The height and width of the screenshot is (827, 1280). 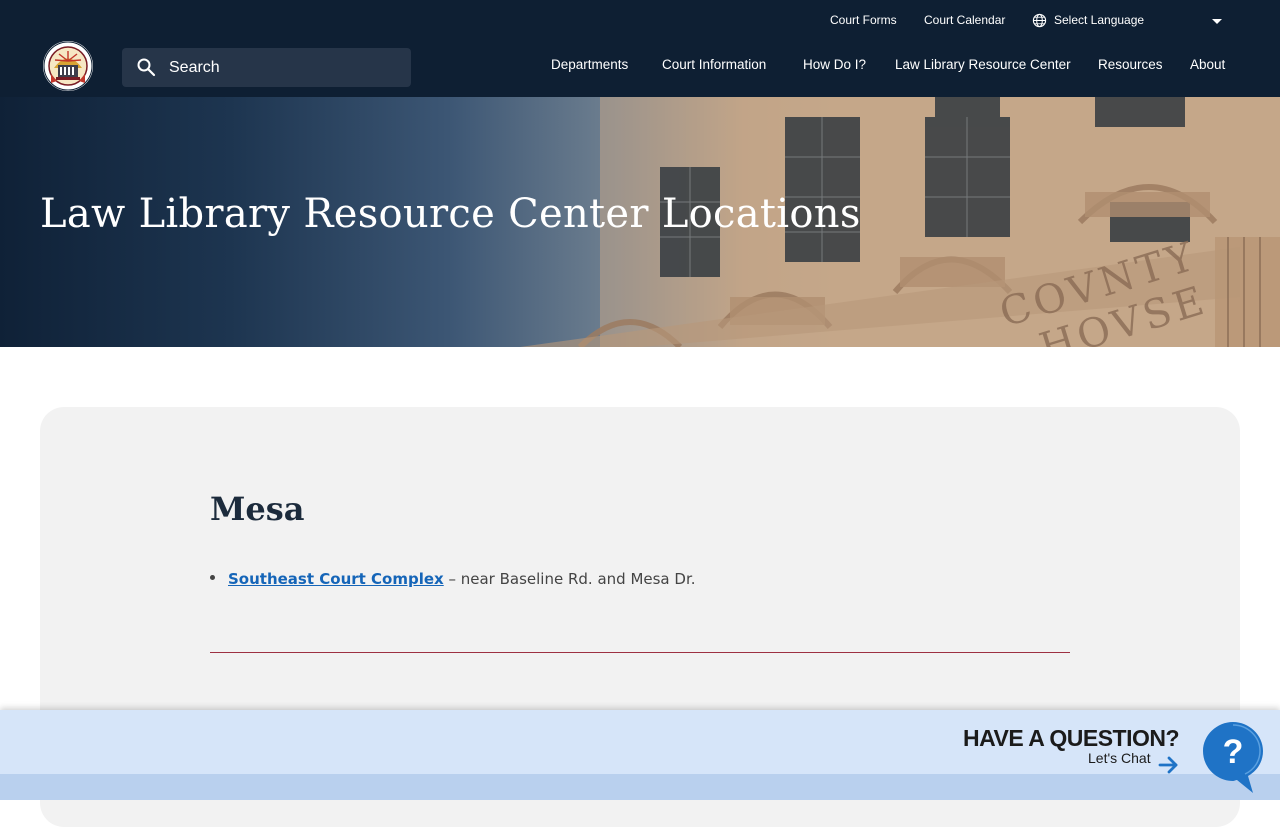 What do you see at coordinates (257, 509) in the screenshot?
I see `section-heading-mesa: Mesa` at bounding box center [257, 509].